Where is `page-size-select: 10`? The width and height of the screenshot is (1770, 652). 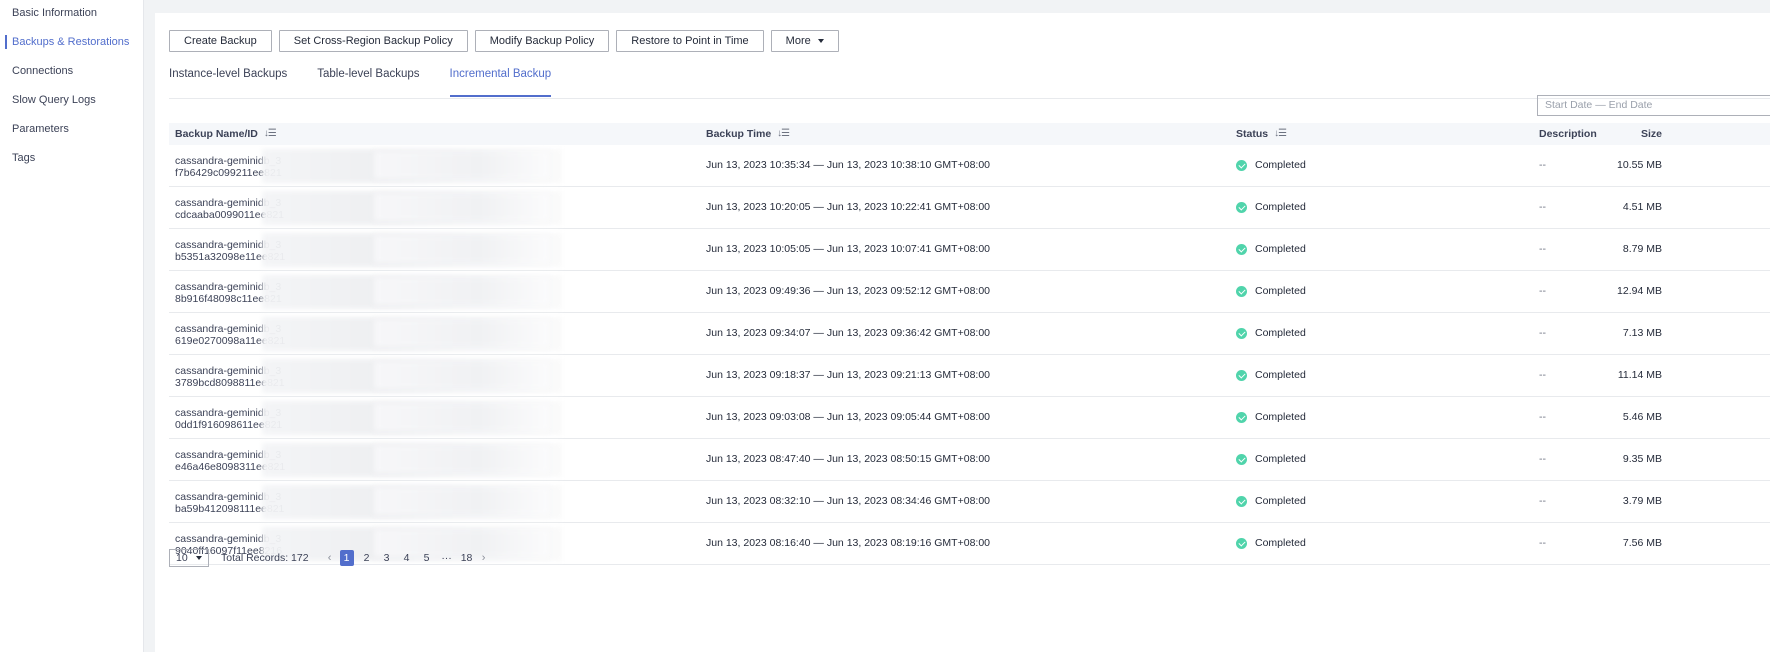 page-size-select: 10 is located at coordinates (189, 558).